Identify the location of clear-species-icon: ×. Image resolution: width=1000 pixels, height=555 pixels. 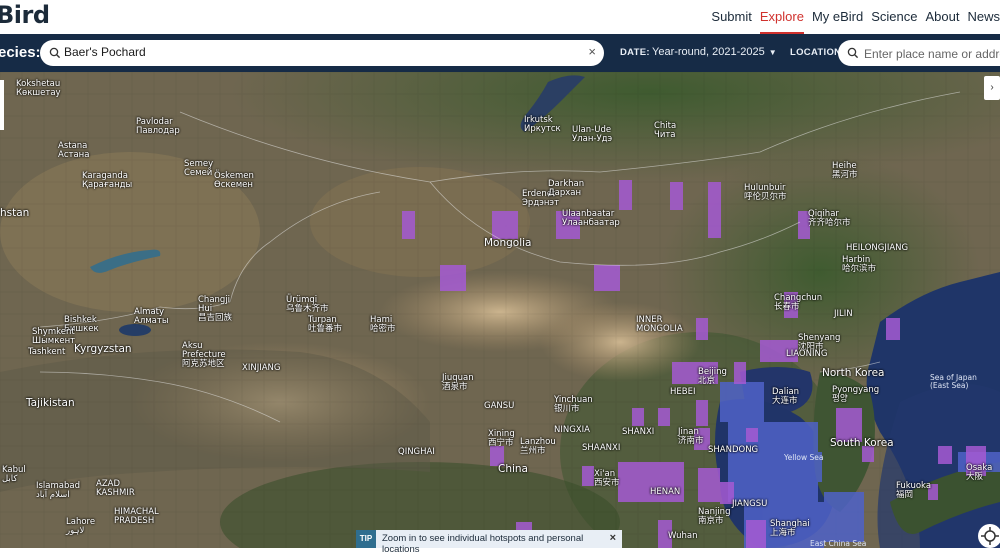
(592, 51).